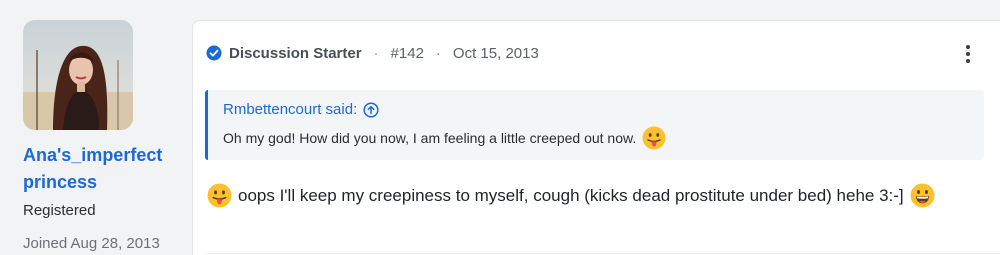  I want to click on more-vertical-icon, so click(968, 54).